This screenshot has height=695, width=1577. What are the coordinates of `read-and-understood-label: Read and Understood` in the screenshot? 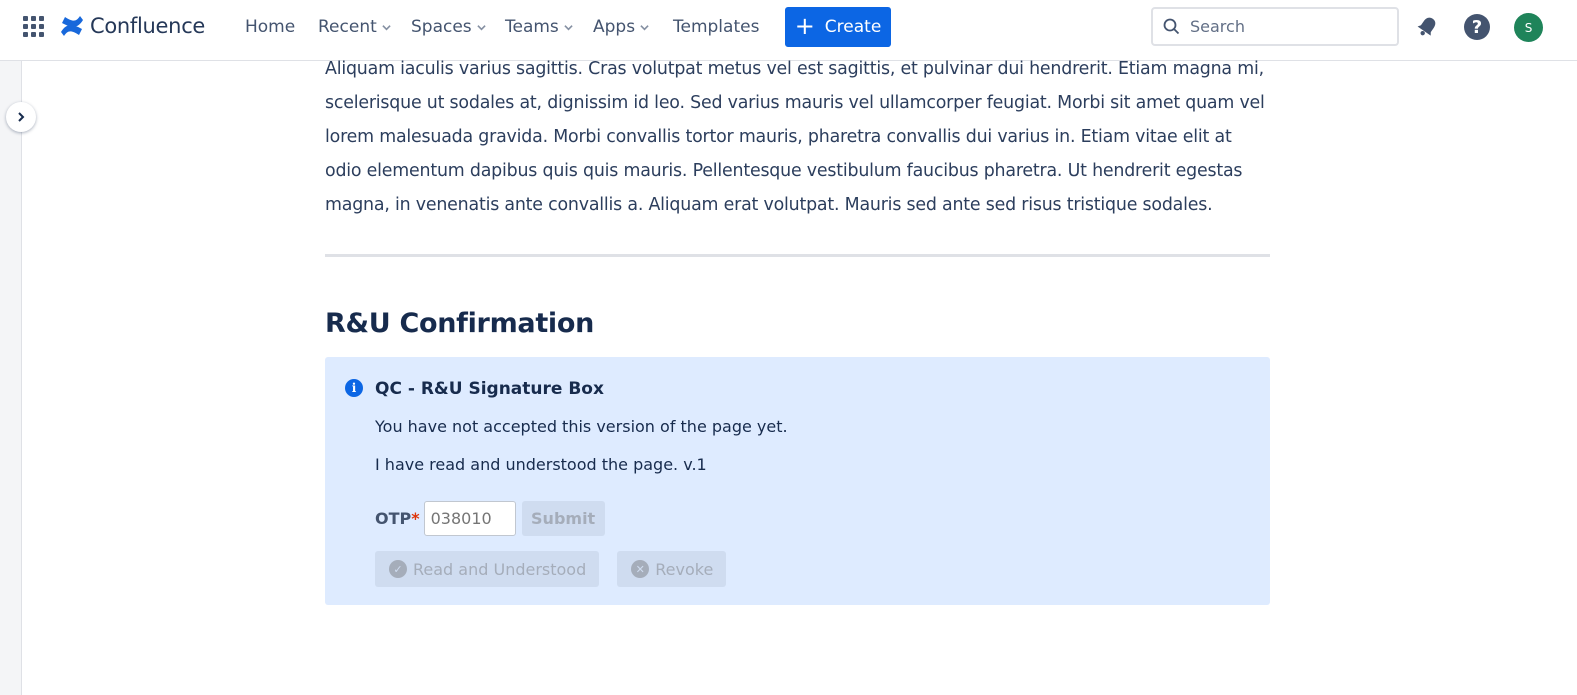 It's located at (500, 569).